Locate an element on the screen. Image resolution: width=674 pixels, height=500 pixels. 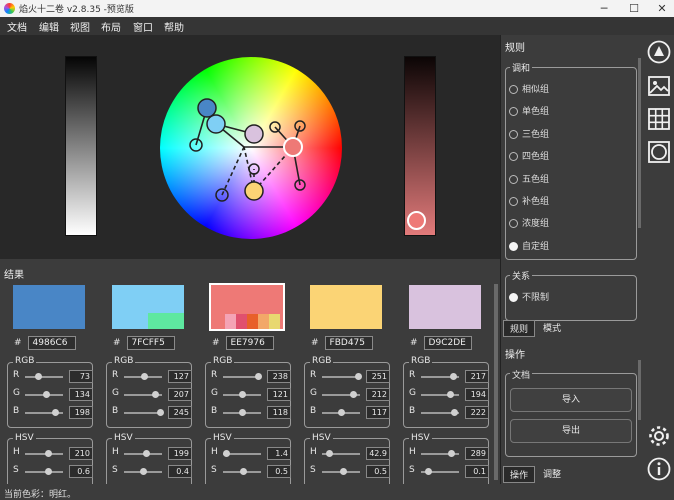
tab-2: 模式 is located at coordinates (552, 327).